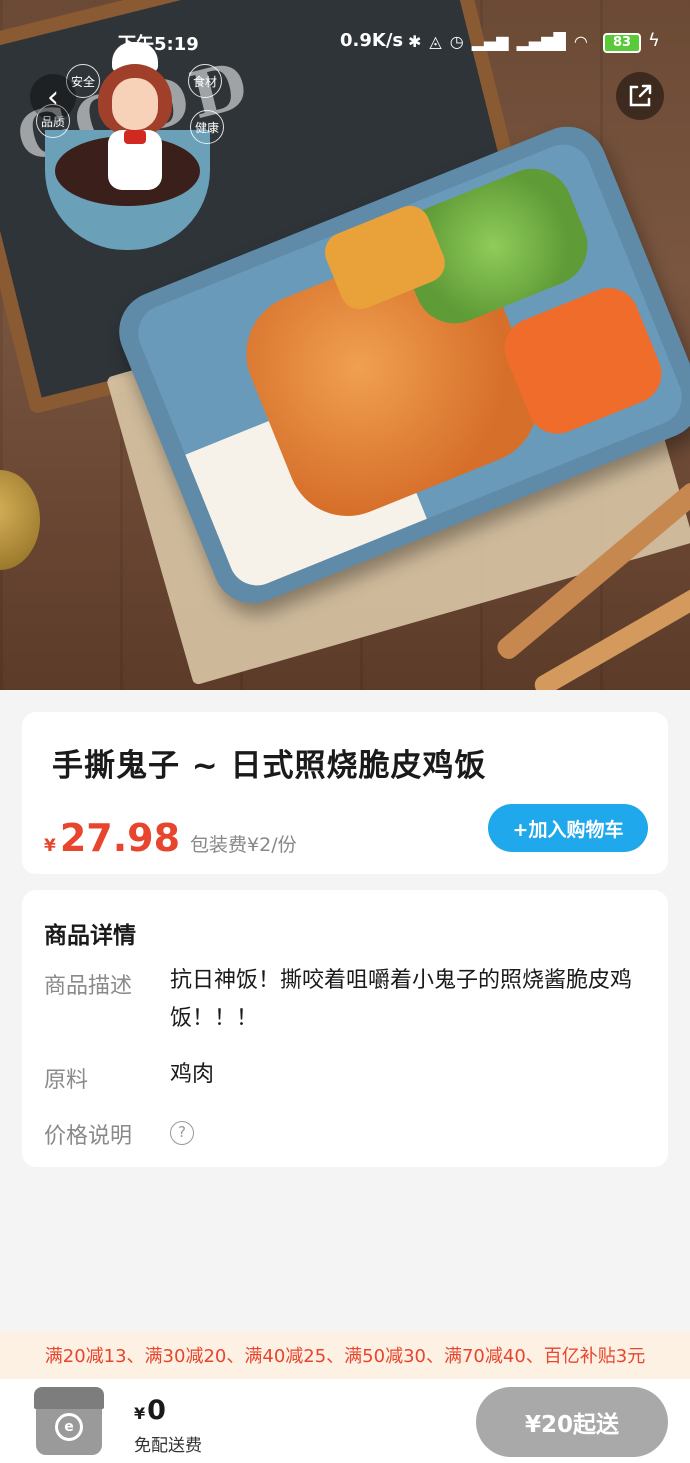 This screenshot has height=1463, width=690. Describe the element at coordinates (541, 41) in the screenshot. I see `signal-hd-icon: ▂▄▆█` at that location.